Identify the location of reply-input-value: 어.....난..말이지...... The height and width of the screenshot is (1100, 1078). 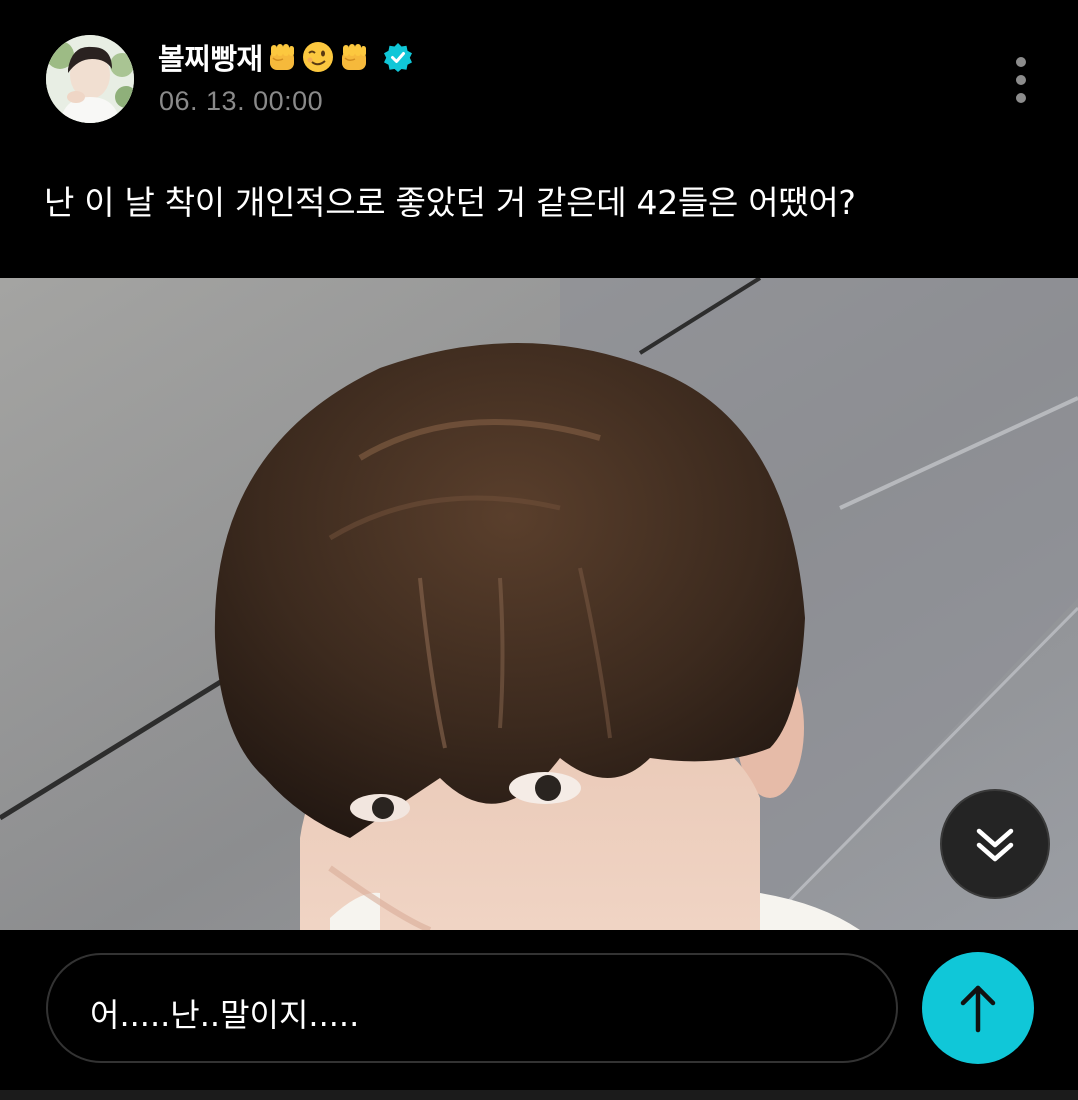
(224, 1013).